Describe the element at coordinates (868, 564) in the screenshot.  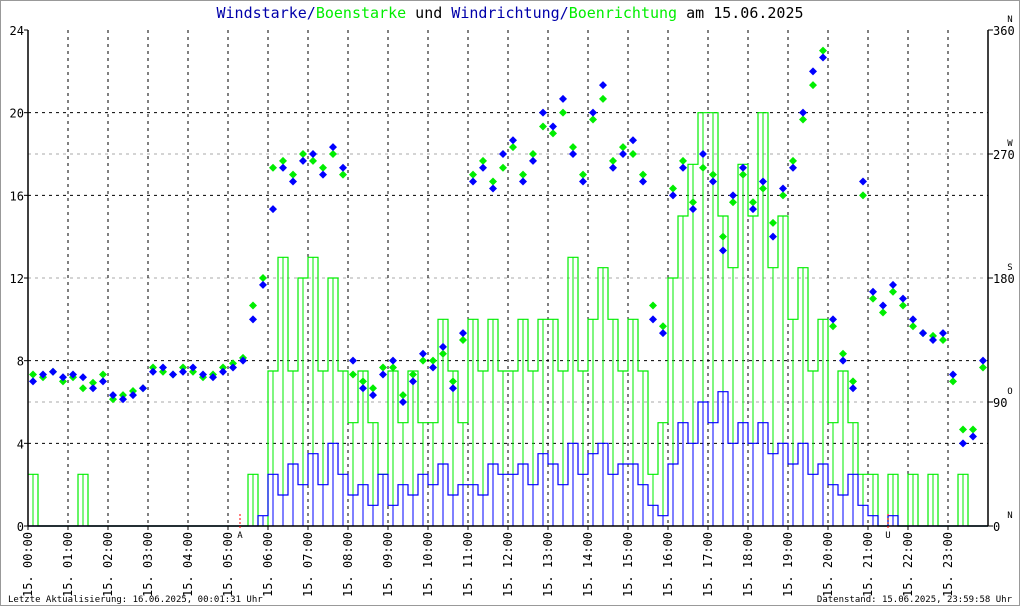
I see `x-tick-label: 15. 21:00` at that location.